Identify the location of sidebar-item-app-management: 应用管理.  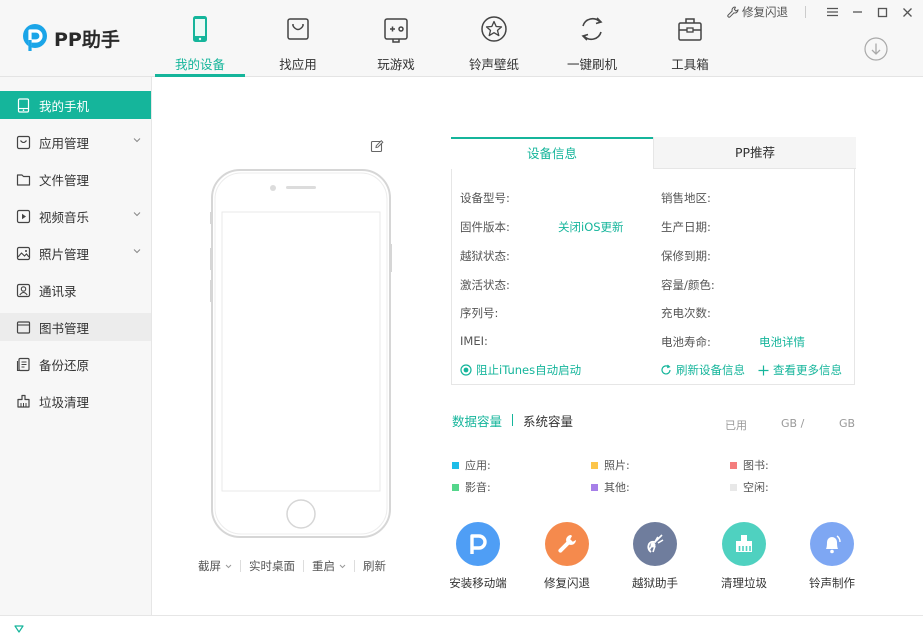
(75, 142).